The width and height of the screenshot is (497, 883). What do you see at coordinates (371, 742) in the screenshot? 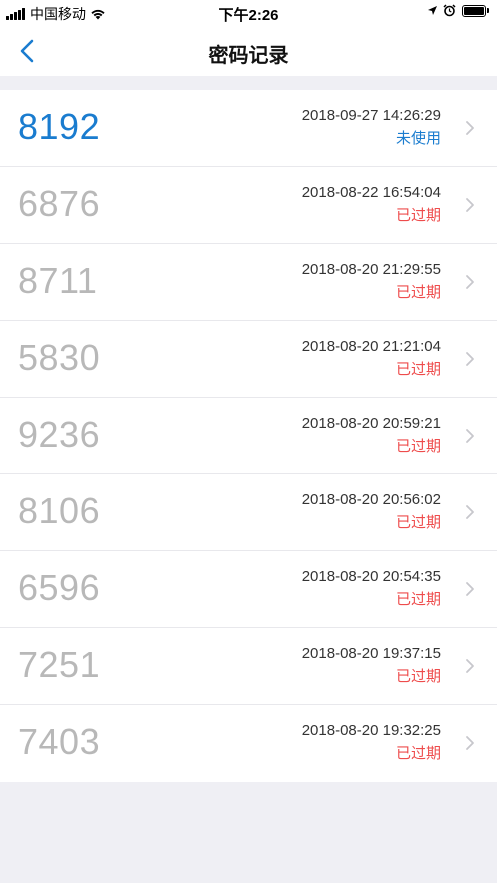
I see `record-info: 2018-08-20 19:32:25 已过期` at bounding box center [371, 742].